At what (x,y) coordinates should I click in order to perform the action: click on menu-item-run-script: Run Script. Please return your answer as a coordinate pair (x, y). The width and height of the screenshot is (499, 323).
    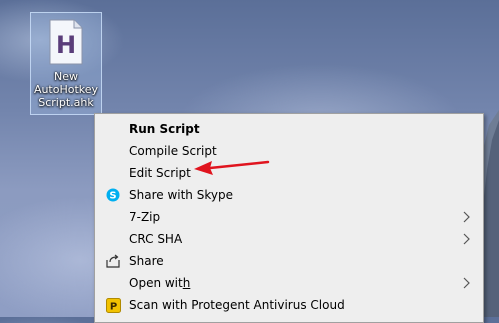
    Looking at the image, I should click on (289, 129).